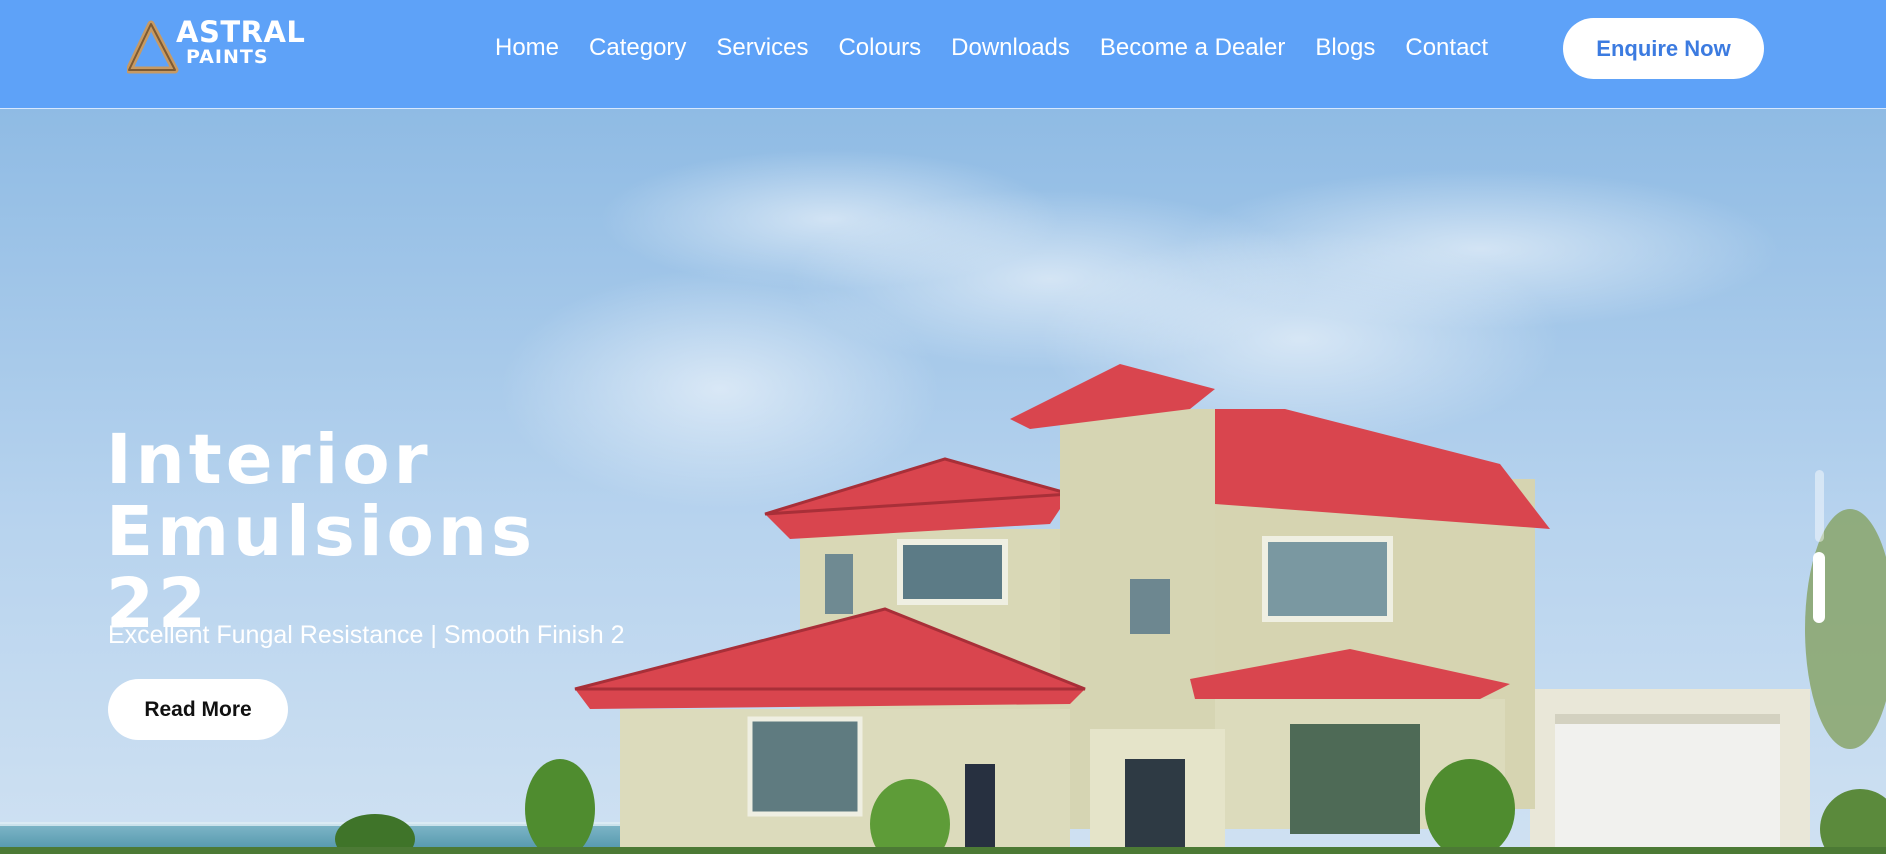 The image size is (1886, 854). I want to click on hero-title-line1: Interior, so click(269, 460).